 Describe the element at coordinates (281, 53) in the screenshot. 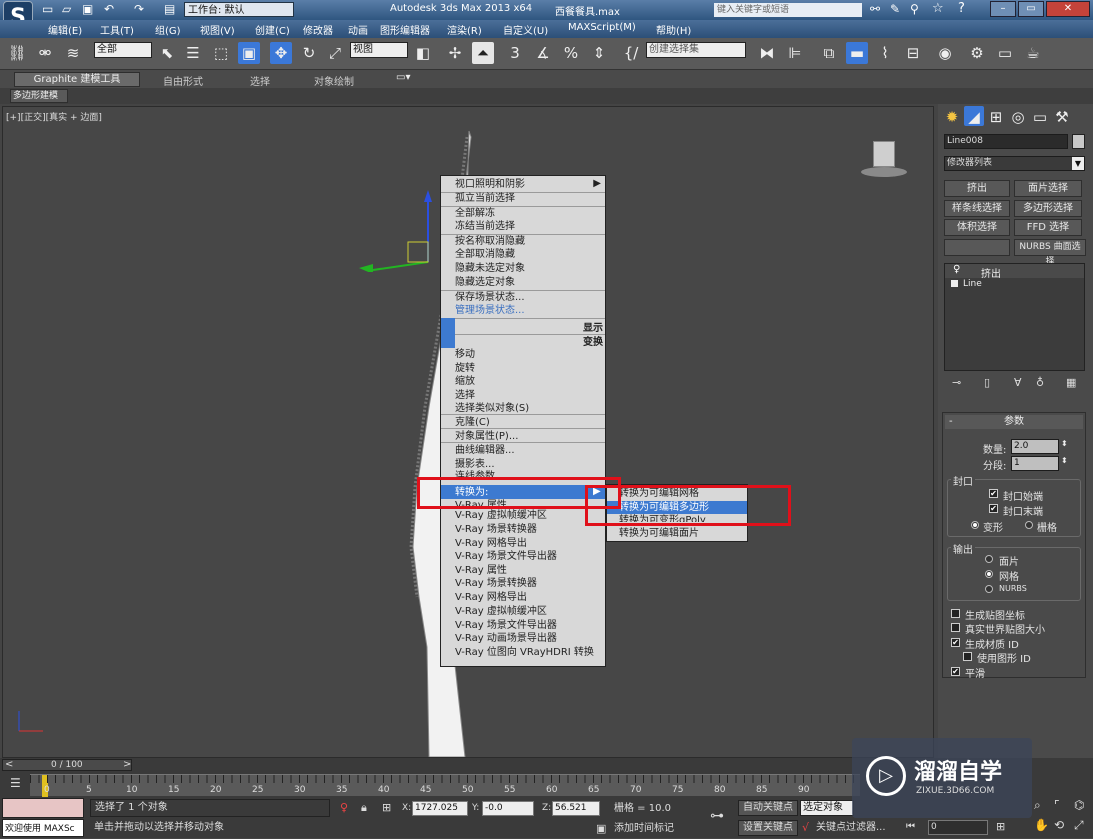

I see `move-icon: ✥` at that location.